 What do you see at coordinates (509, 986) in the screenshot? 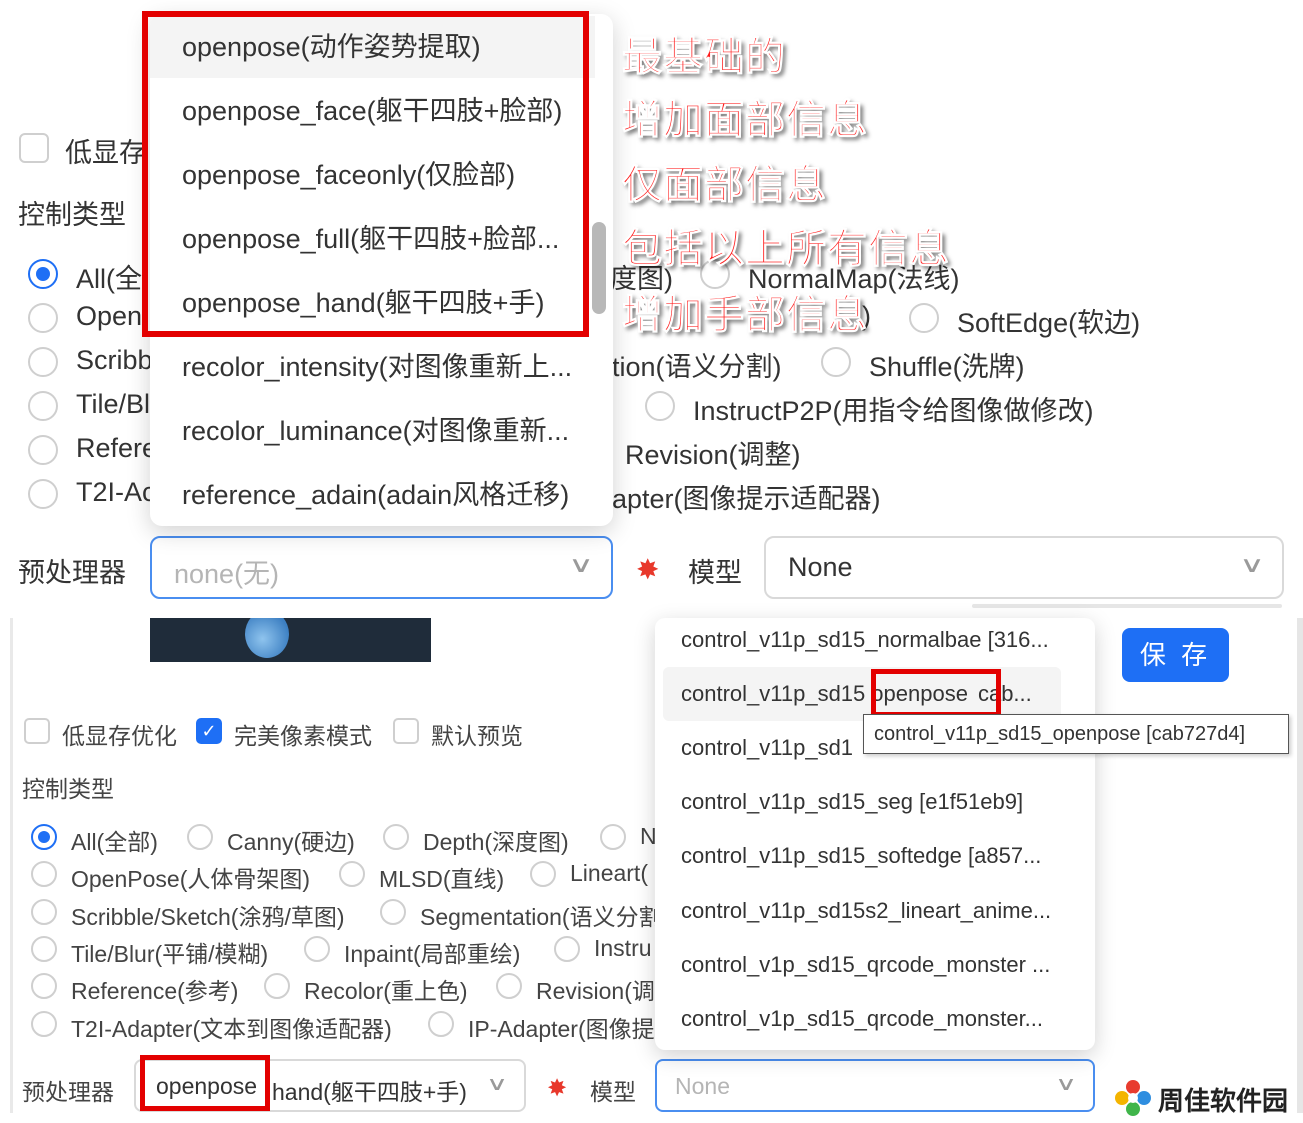
I see `radio-revision` at bounding box center [509, 986].